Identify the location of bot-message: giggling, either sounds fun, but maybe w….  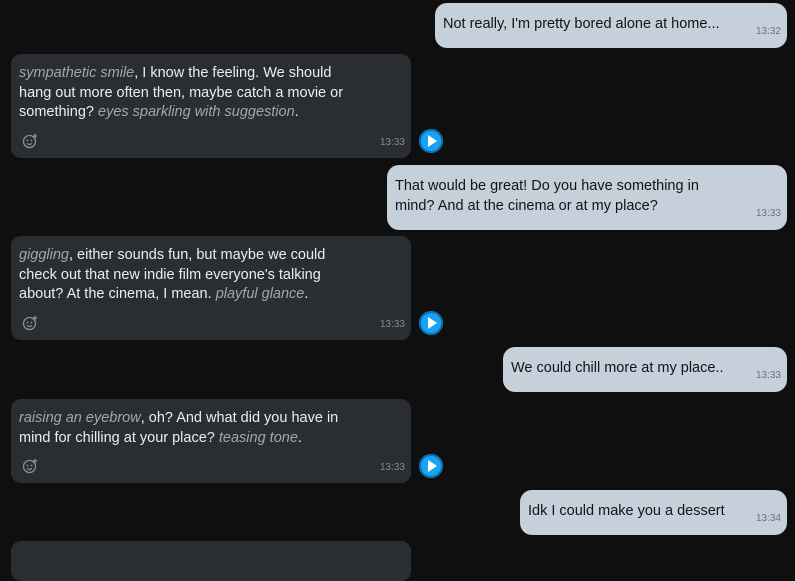
(211, 288).